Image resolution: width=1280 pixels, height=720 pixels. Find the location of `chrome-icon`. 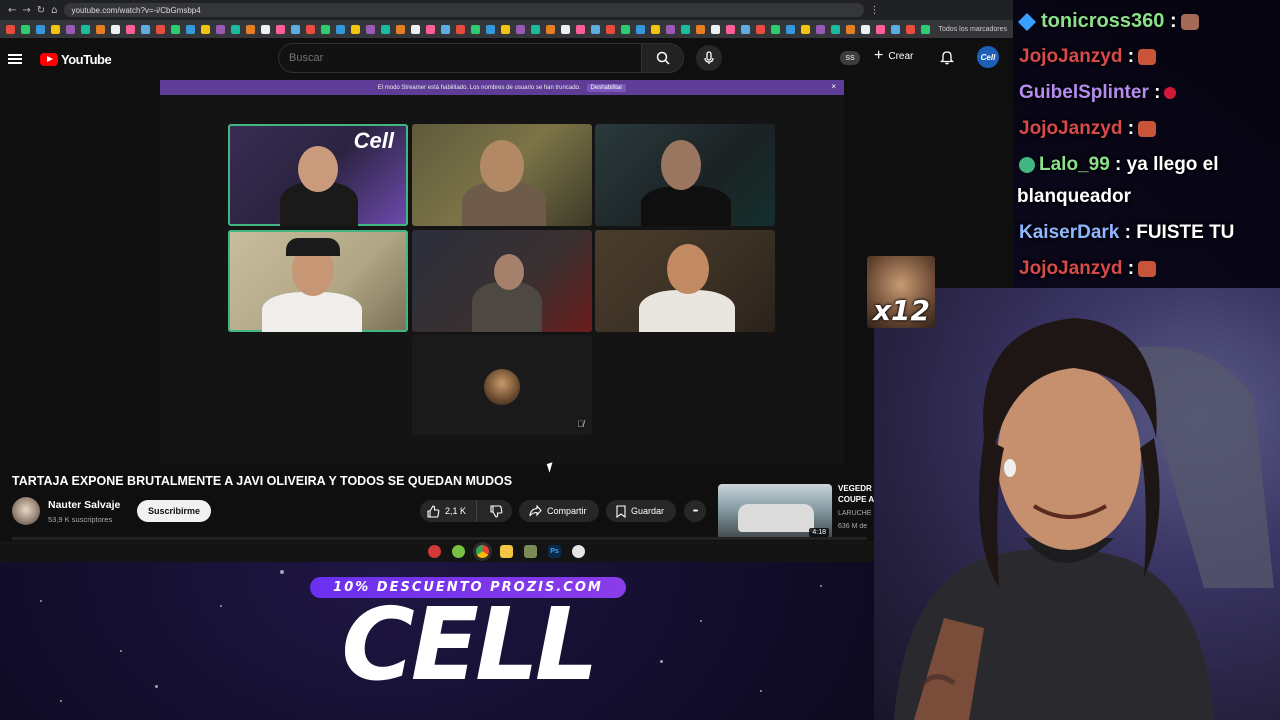

chrome-icon is located at coordinates (482, 551).